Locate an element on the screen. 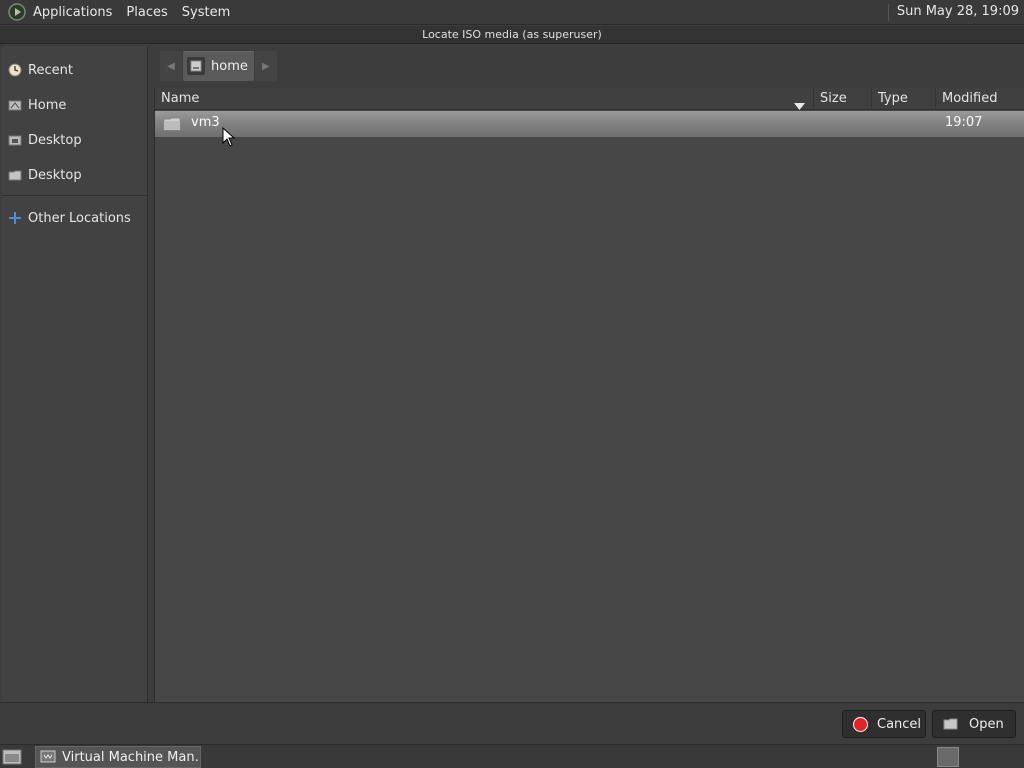 The height and width of the screenshot is (768, 1024). file-name: vm3 is located at coordinates (205, 122).